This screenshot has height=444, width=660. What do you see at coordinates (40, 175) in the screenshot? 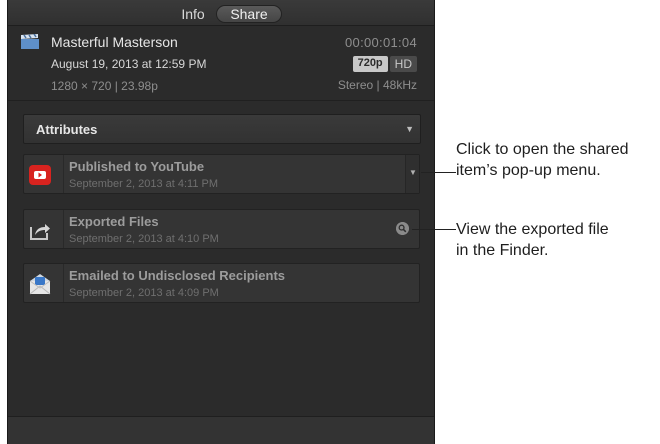
I see `youtube-icon` at bounding box center [40, 175].